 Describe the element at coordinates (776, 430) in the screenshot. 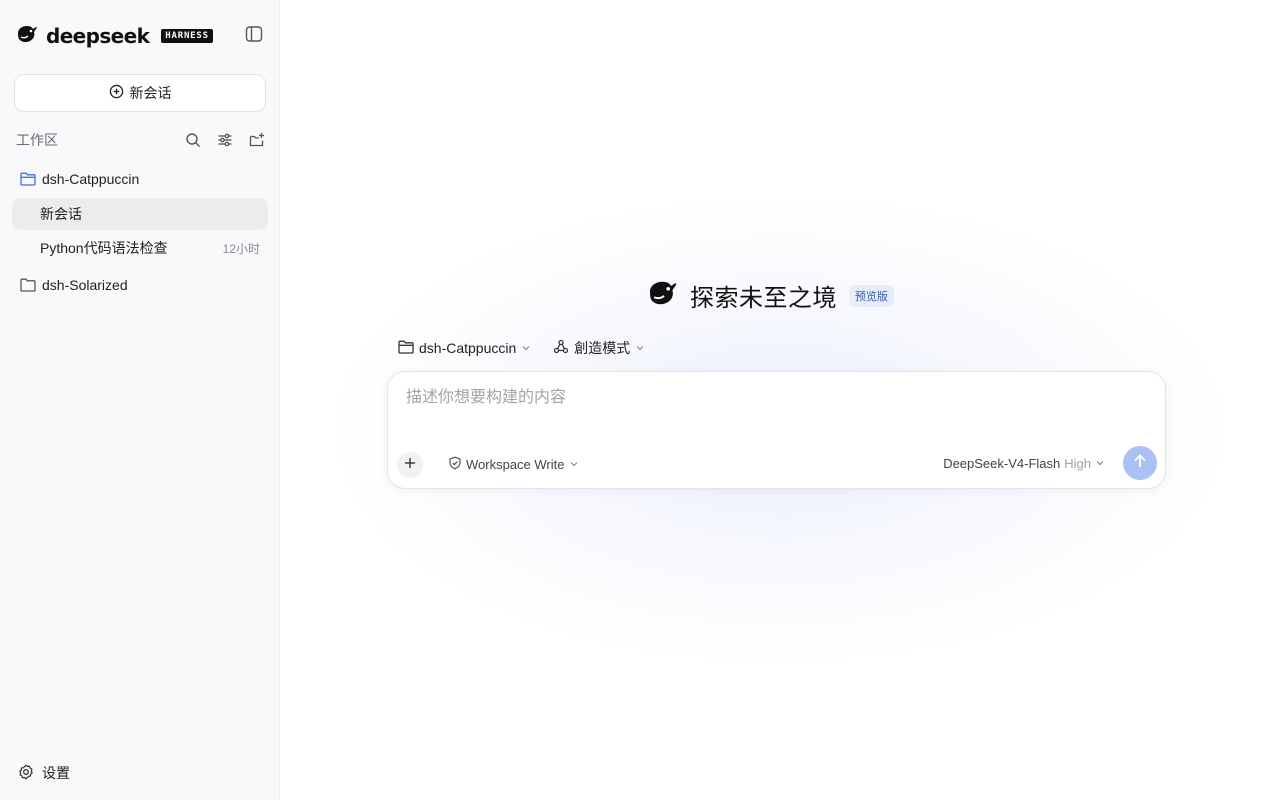

I see `composer: Workspace Write DeepSeek-V4-Flash High` at that location.